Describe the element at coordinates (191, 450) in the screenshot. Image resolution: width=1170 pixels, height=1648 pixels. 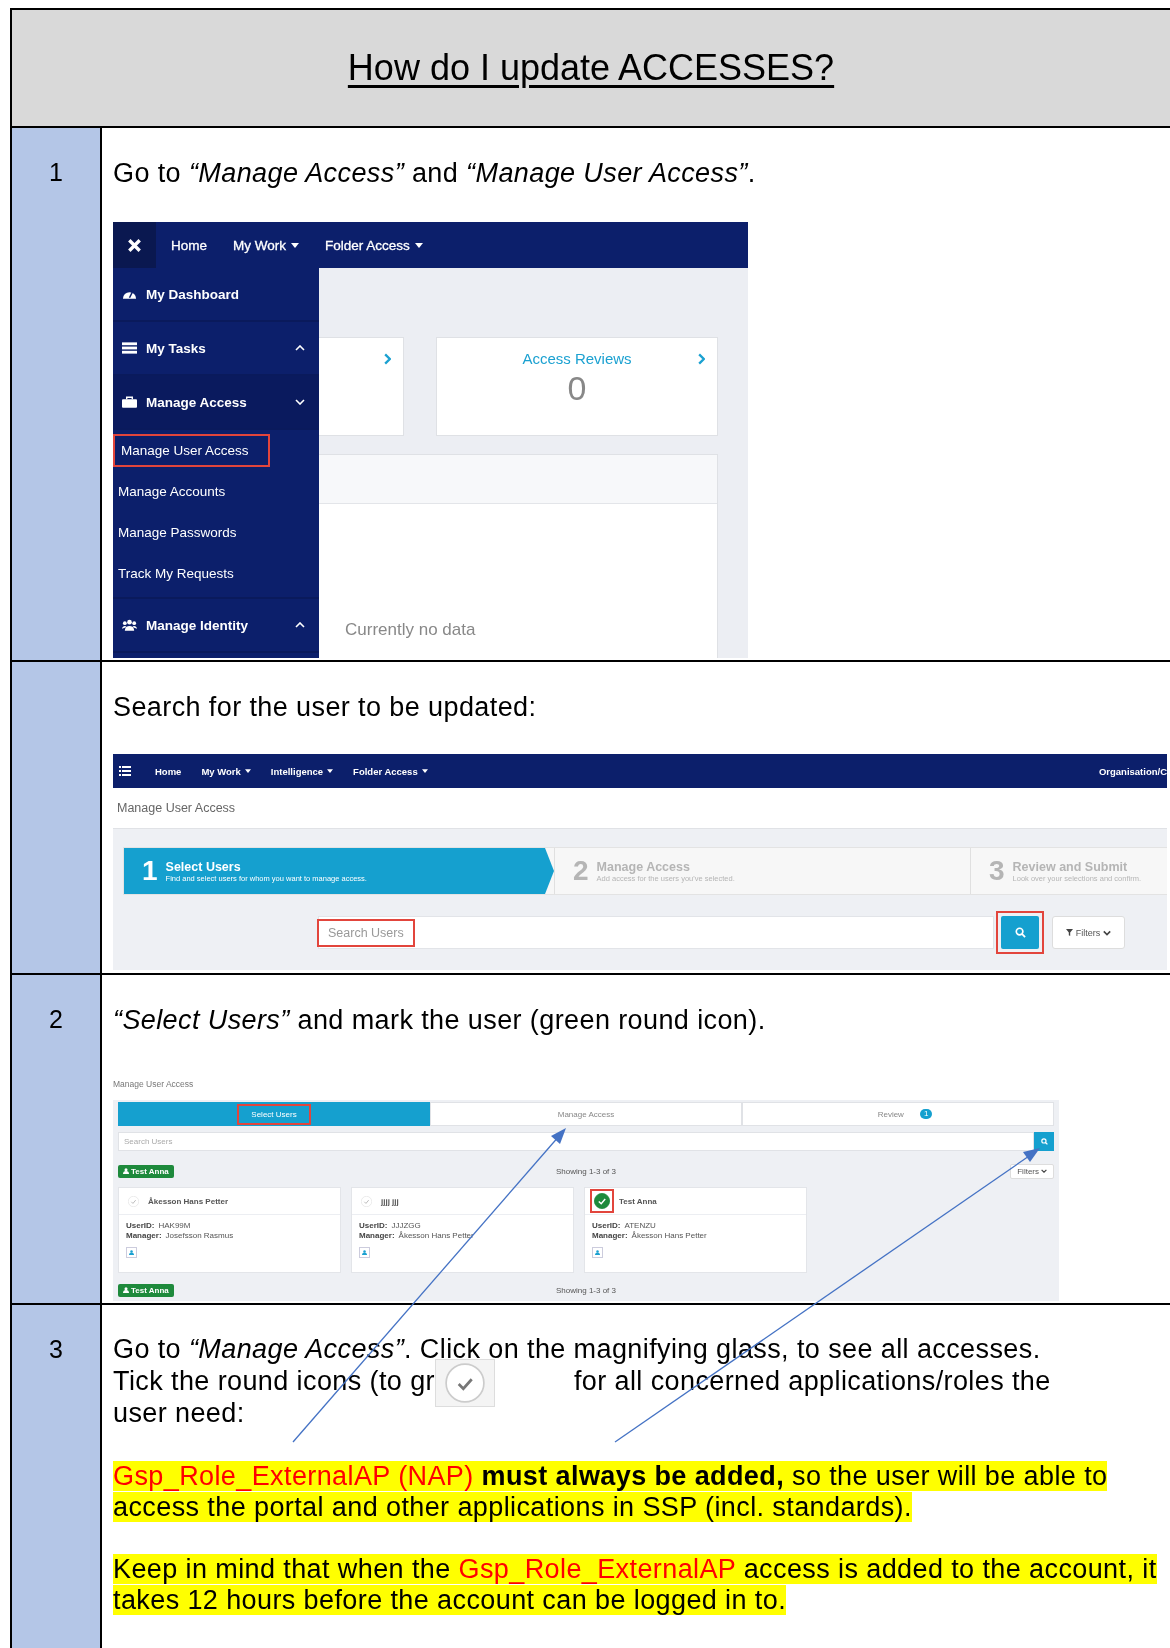
I see `sidebar-item: Manage User Access` at that location.